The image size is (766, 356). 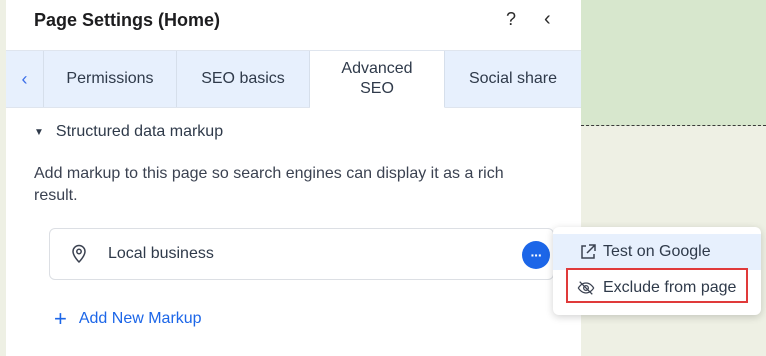 What do you see at coordinates (547, 19) in the screenshot?
I see `collapse-button: ‹` at bounding box center [547, 19].